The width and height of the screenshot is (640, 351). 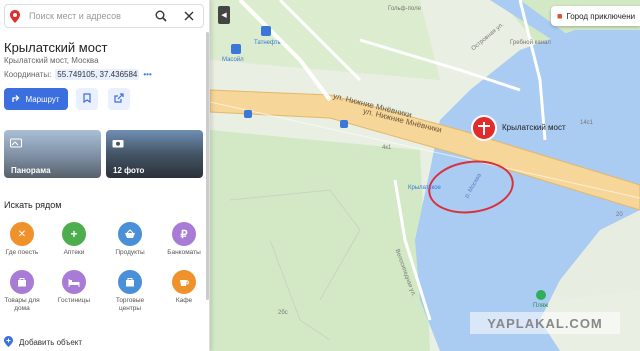 I want to click on share-icon, so click(x=119, y=99).